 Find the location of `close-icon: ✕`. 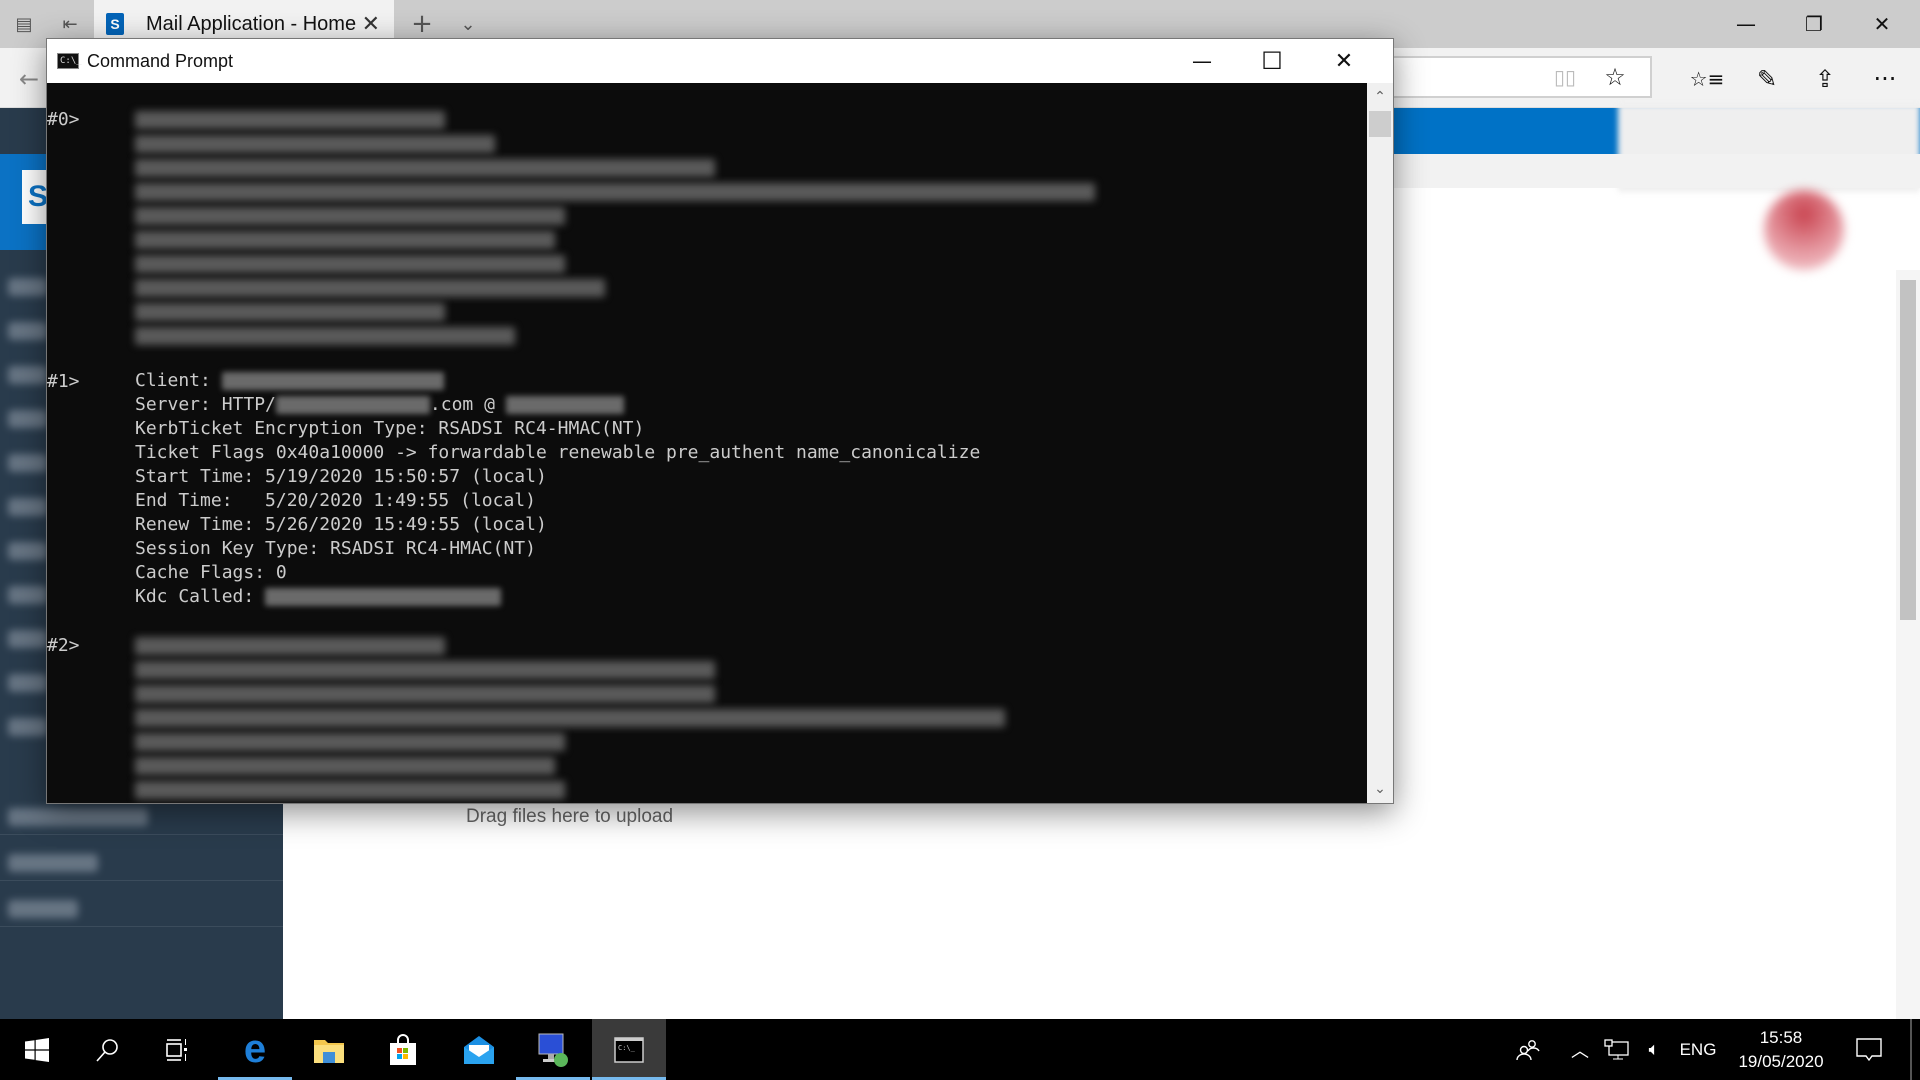

close-icon: ✕ is located at coordinates (1882, 24).